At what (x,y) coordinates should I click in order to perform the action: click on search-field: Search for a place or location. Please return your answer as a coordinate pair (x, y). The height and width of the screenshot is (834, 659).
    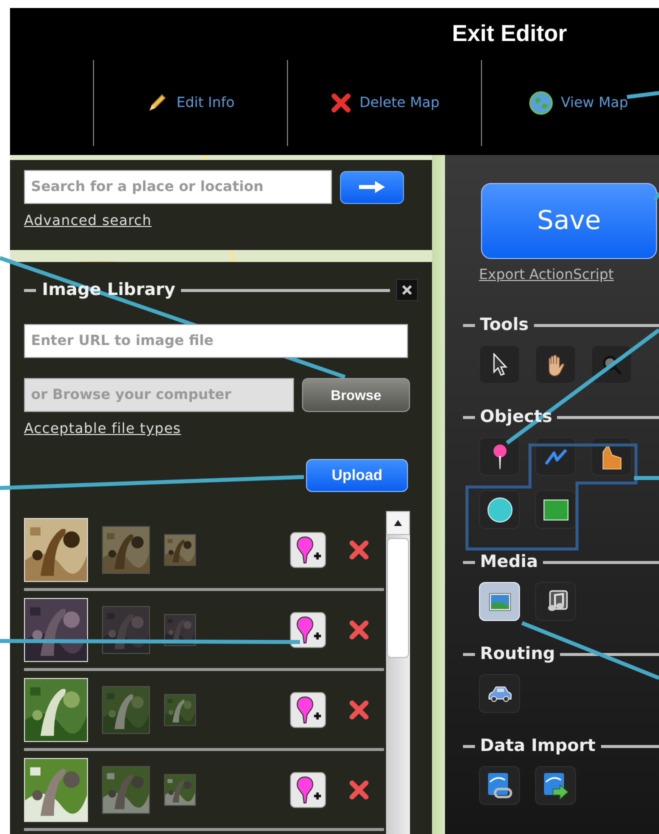
    Looking at the image, I should click on (178, 187).